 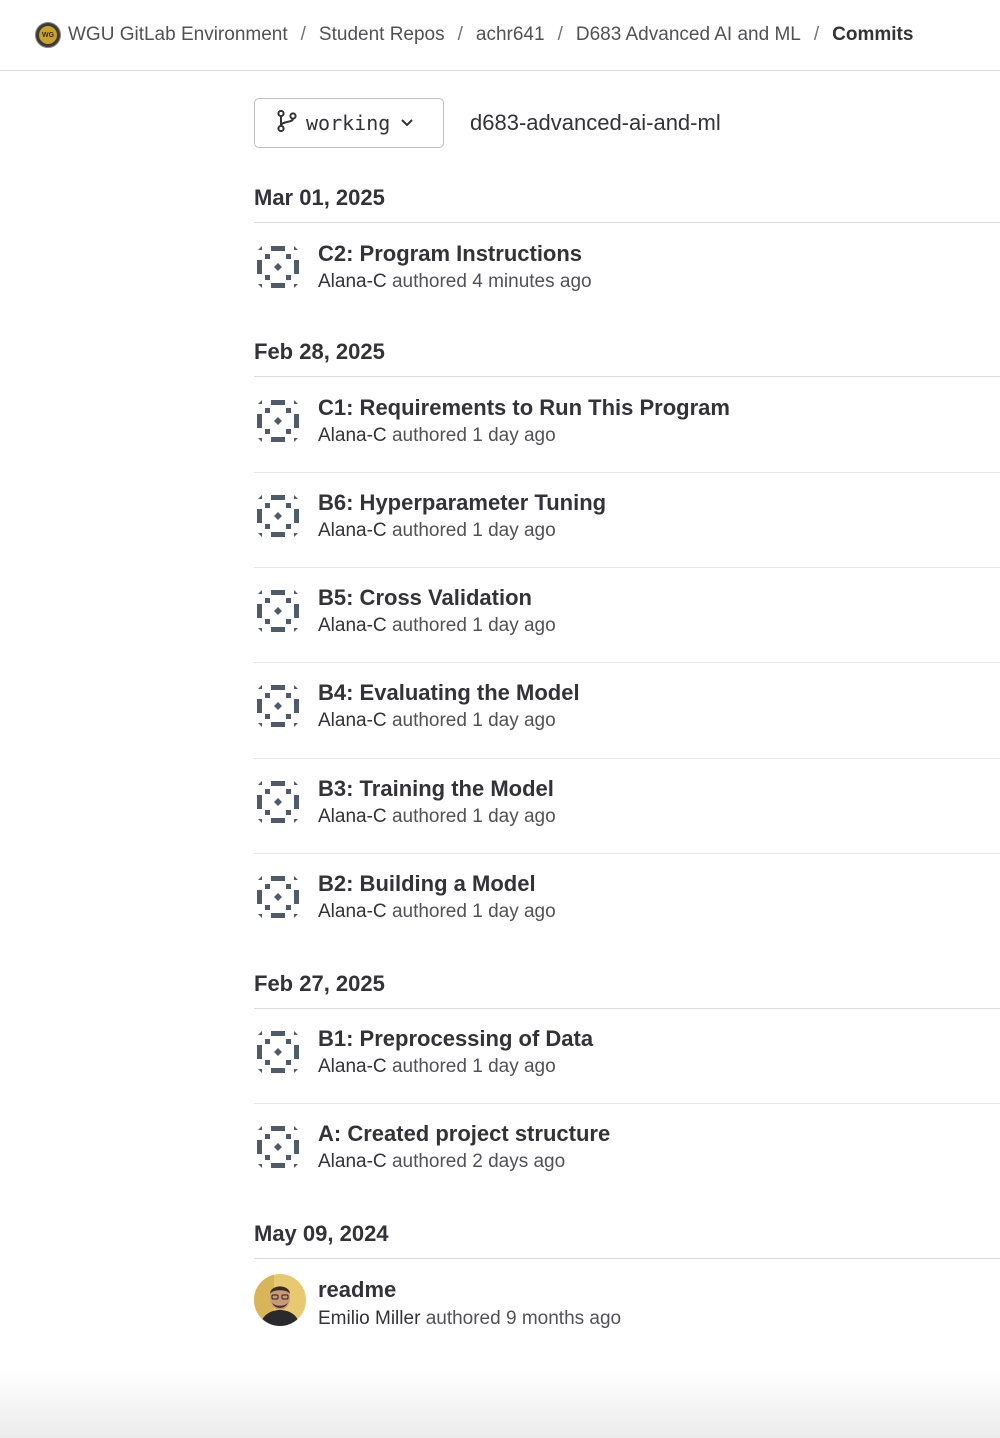 What do you see at coordinates (500, 1404) in the screenshot?
I see `page-footer-shade` at bounding box center [500, 1404].